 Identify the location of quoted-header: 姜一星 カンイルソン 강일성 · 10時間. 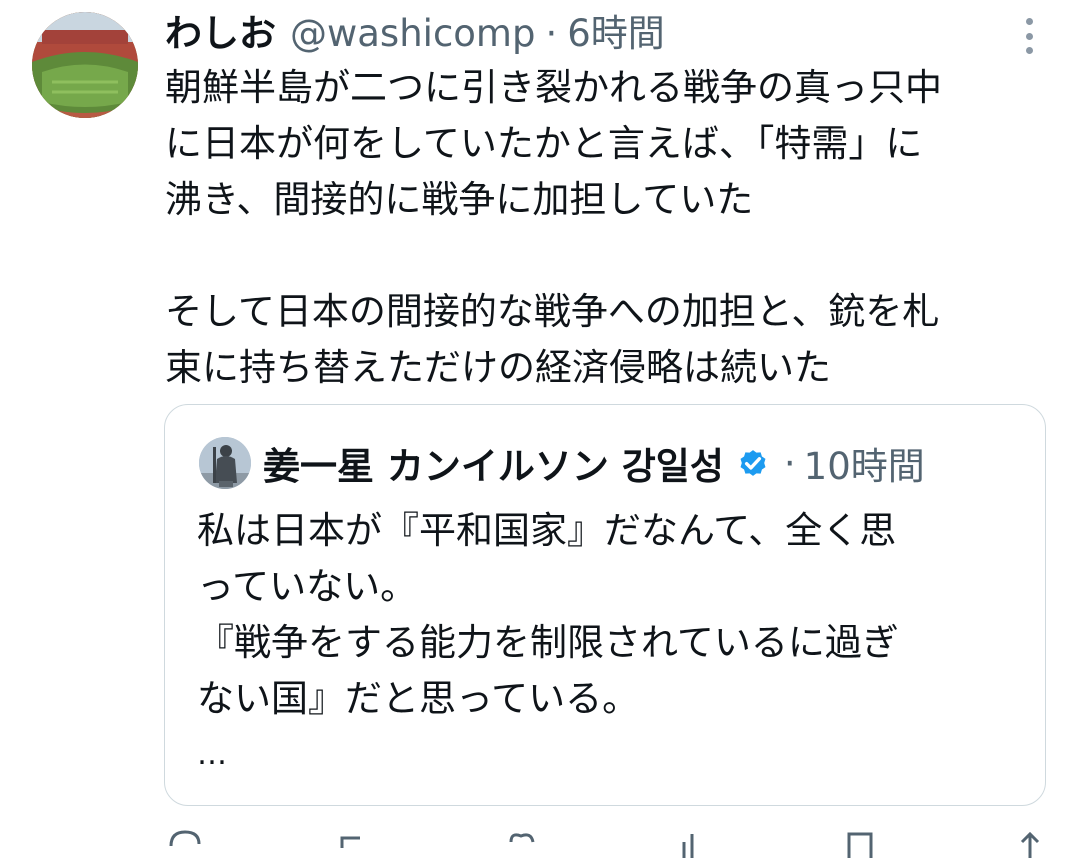
(644, 463).